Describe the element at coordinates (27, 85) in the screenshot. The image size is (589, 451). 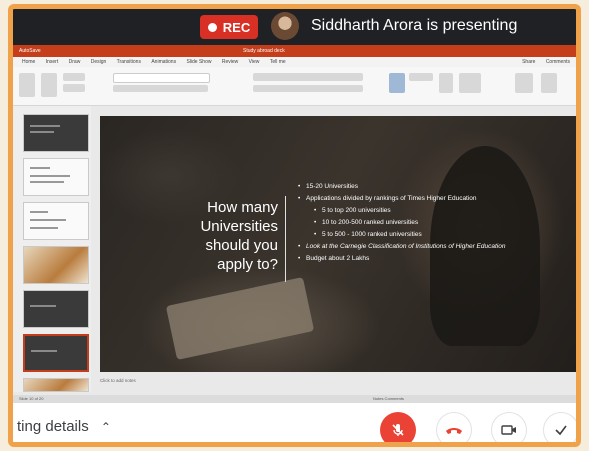
I see `paste-icon` at that location.